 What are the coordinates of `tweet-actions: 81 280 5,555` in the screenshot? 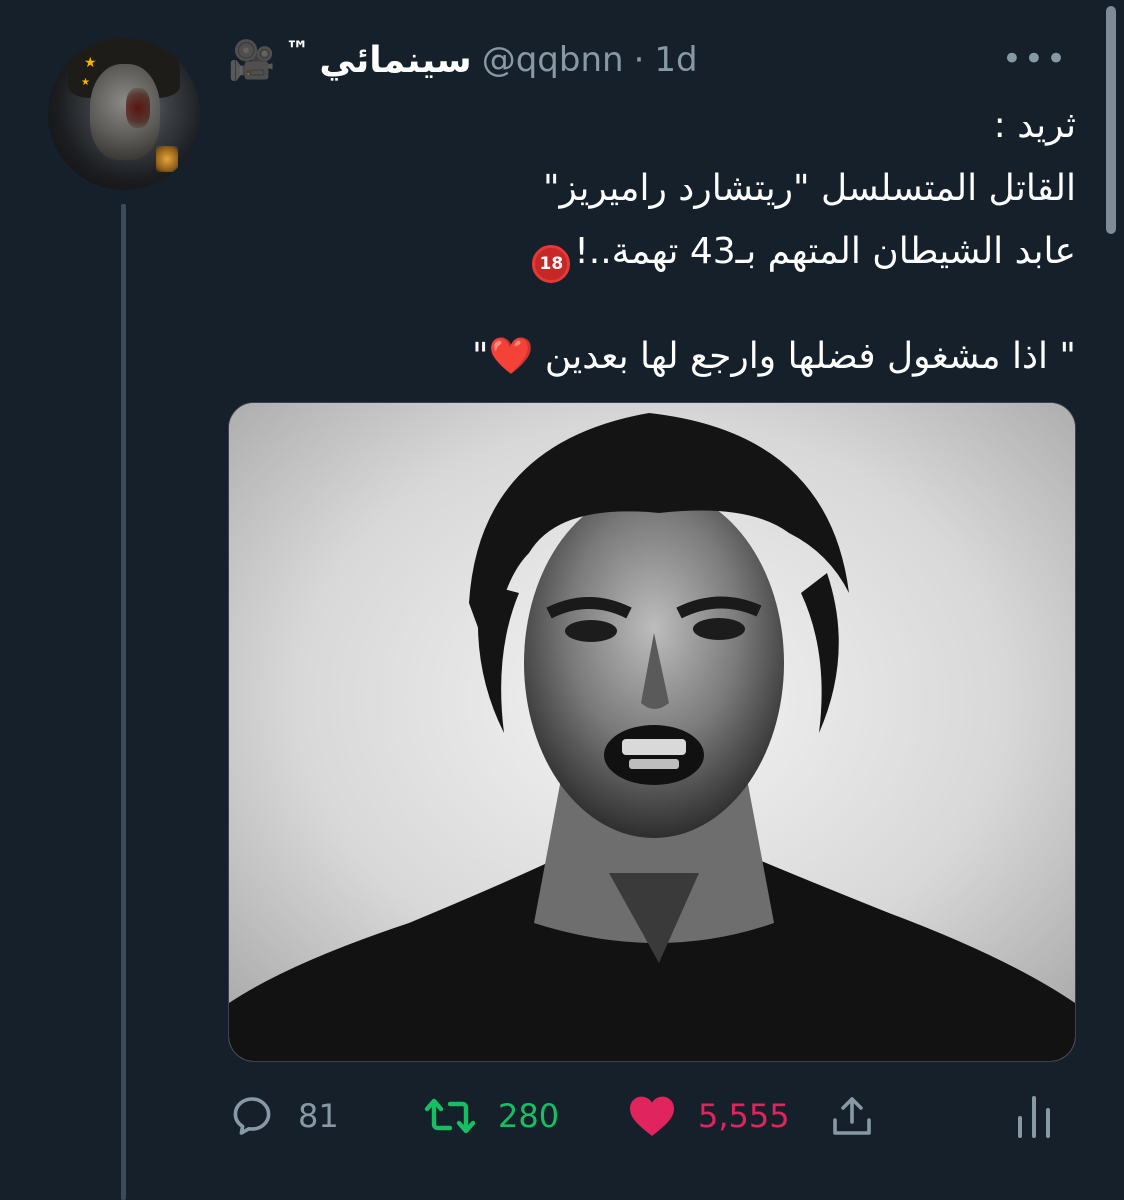 It's located at (651, 1116).